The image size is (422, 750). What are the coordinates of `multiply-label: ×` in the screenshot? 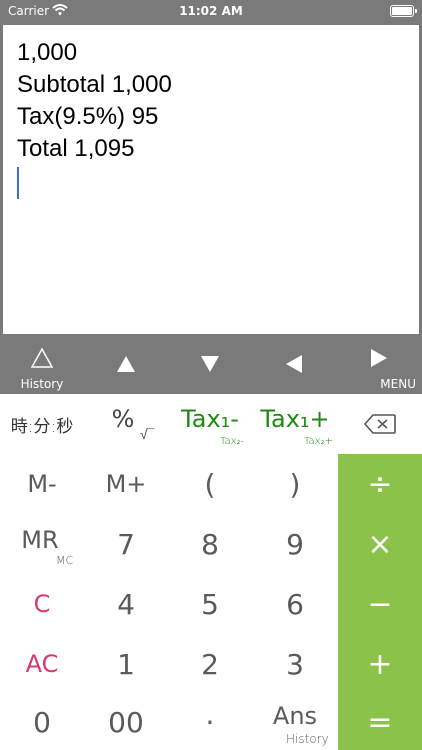 It's located at (380, 544).